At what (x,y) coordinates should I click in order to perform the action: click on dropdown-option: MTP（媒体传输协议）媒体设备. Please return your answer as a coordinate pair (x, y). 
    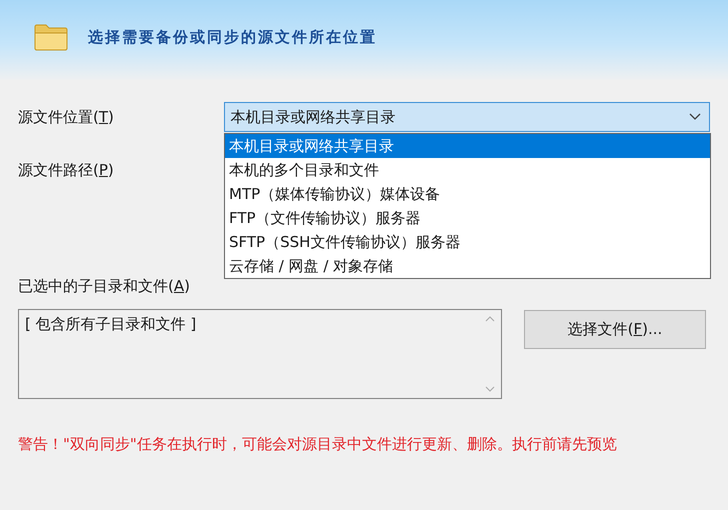
    Looking at the image, I should click on (467, 194).